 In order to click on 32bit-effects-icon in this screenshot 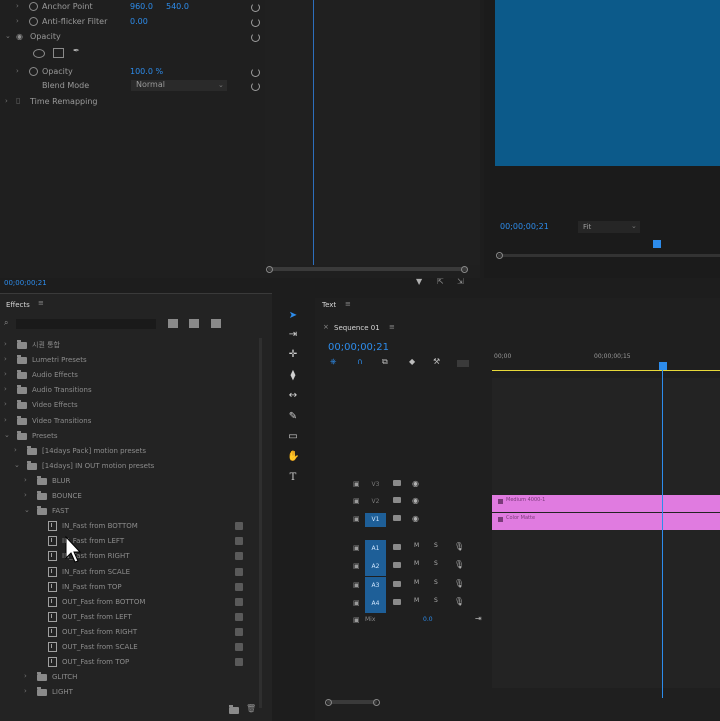, I will do `click(194, 323)`.